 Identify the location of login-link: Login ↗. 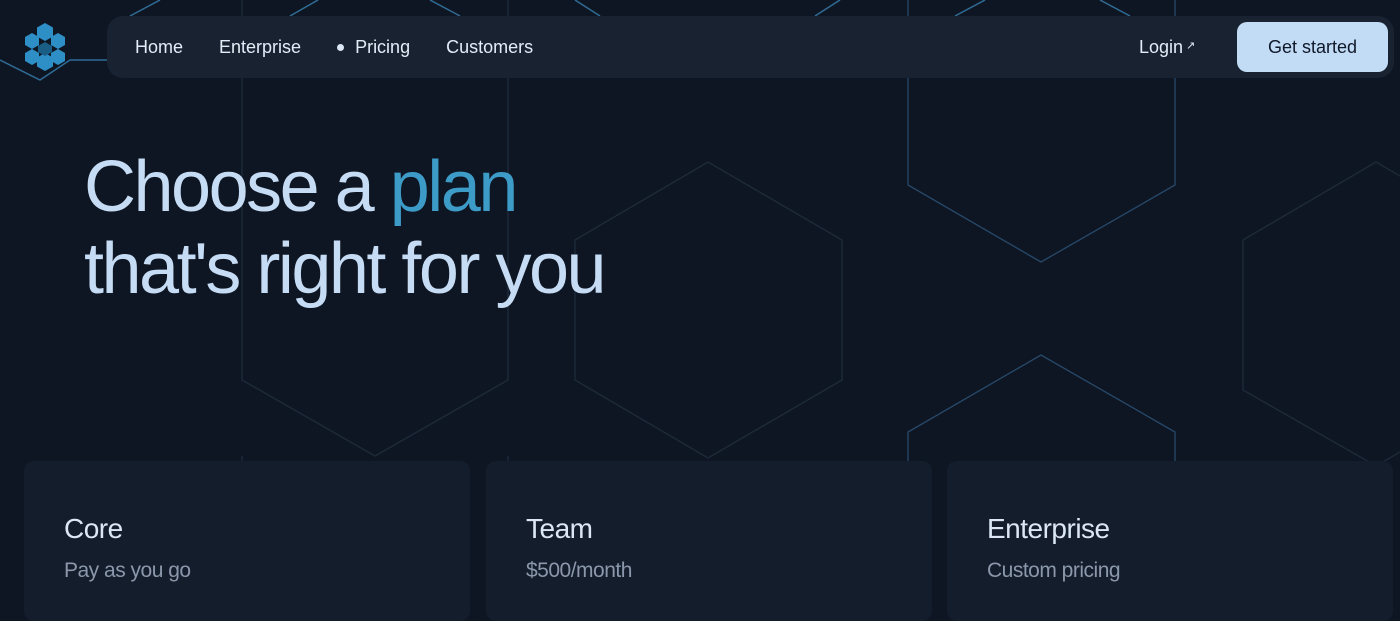
(1167, 47).